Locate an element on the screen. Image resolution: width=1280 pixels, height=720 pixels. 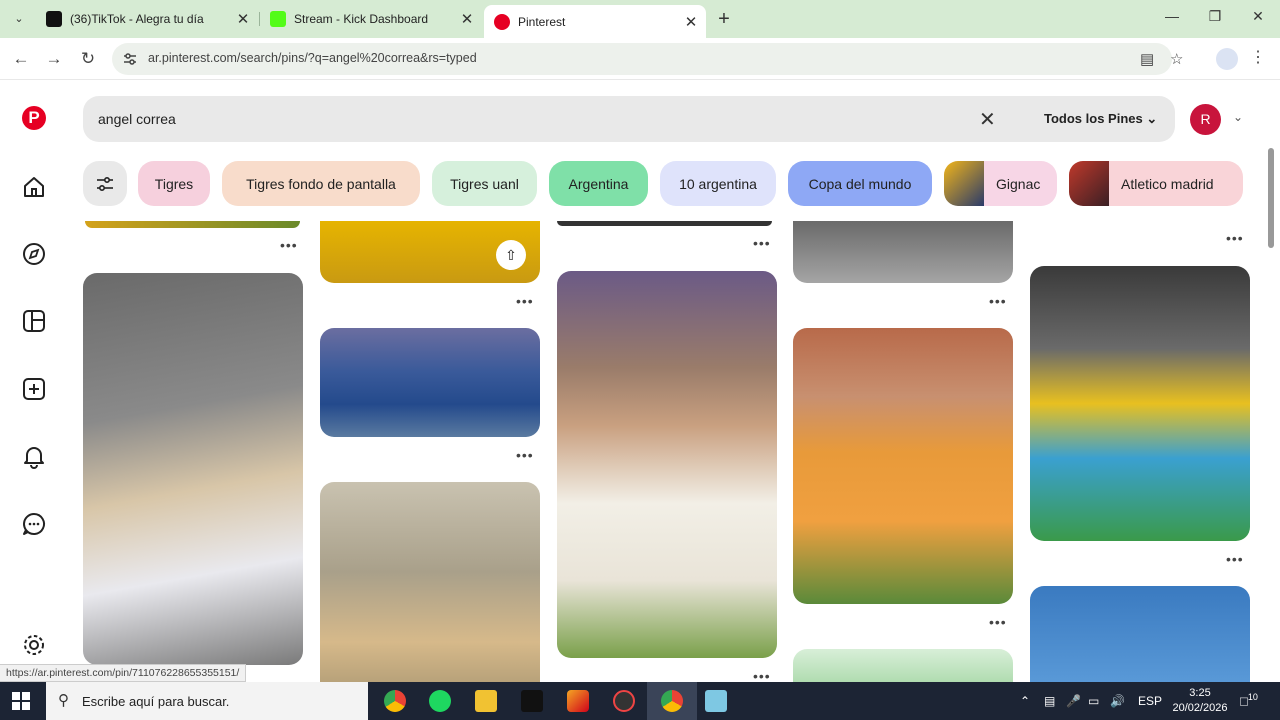
pinterest-logo-icon: P is located at coordinates (34, 118).